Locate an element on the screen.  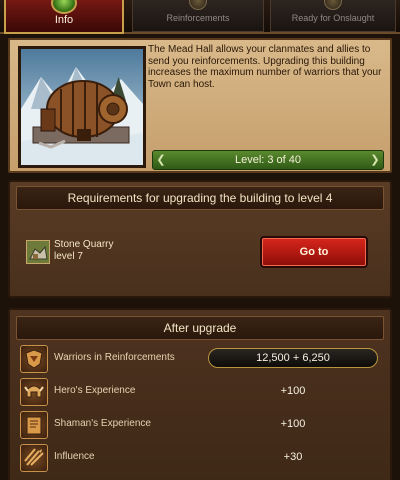
tab-info-label: Info is located at coordinates (64, 20).